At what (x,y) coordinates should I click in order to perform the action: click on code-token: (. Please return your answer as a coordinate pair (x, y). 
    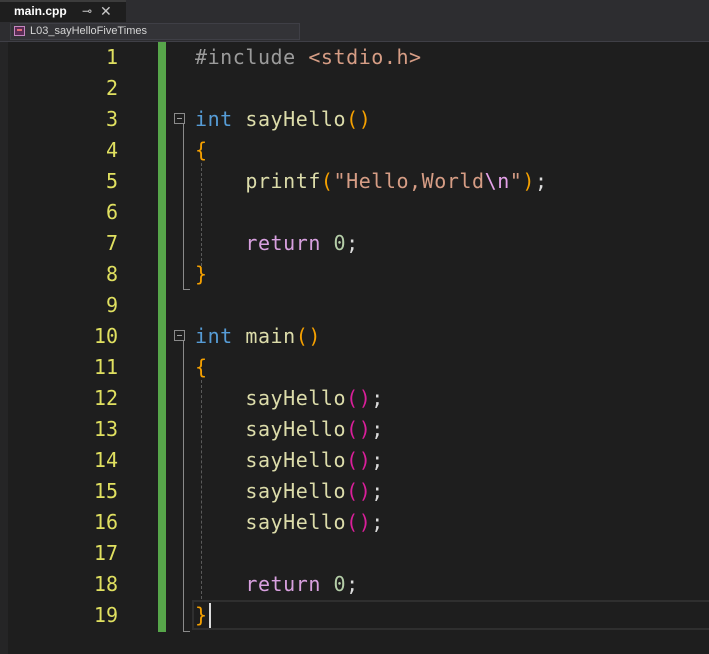
    Looking at the image, I should click on (327, 181).